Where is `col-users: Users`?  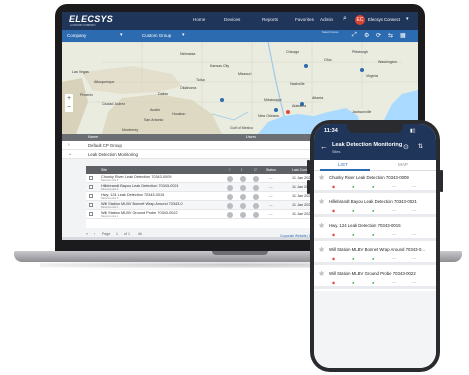 col-users: Users is located at coordinates (251, 137).